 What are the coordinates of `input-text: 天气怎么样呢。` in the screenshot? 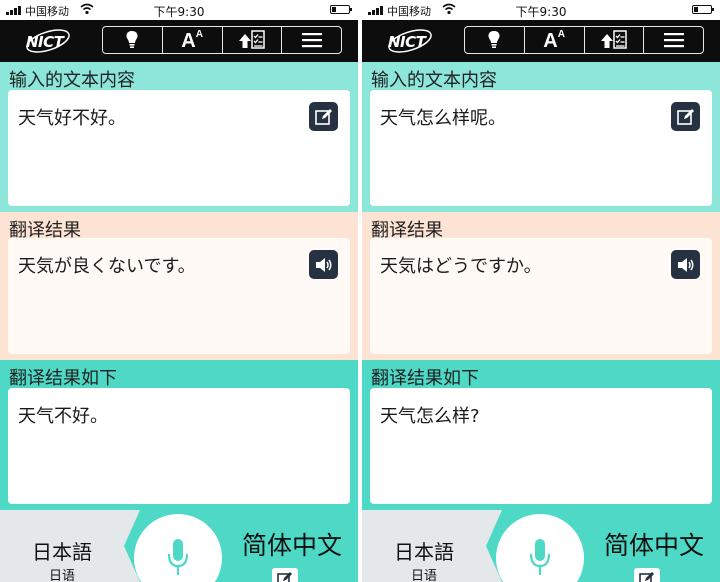 It's located at (443, 118).